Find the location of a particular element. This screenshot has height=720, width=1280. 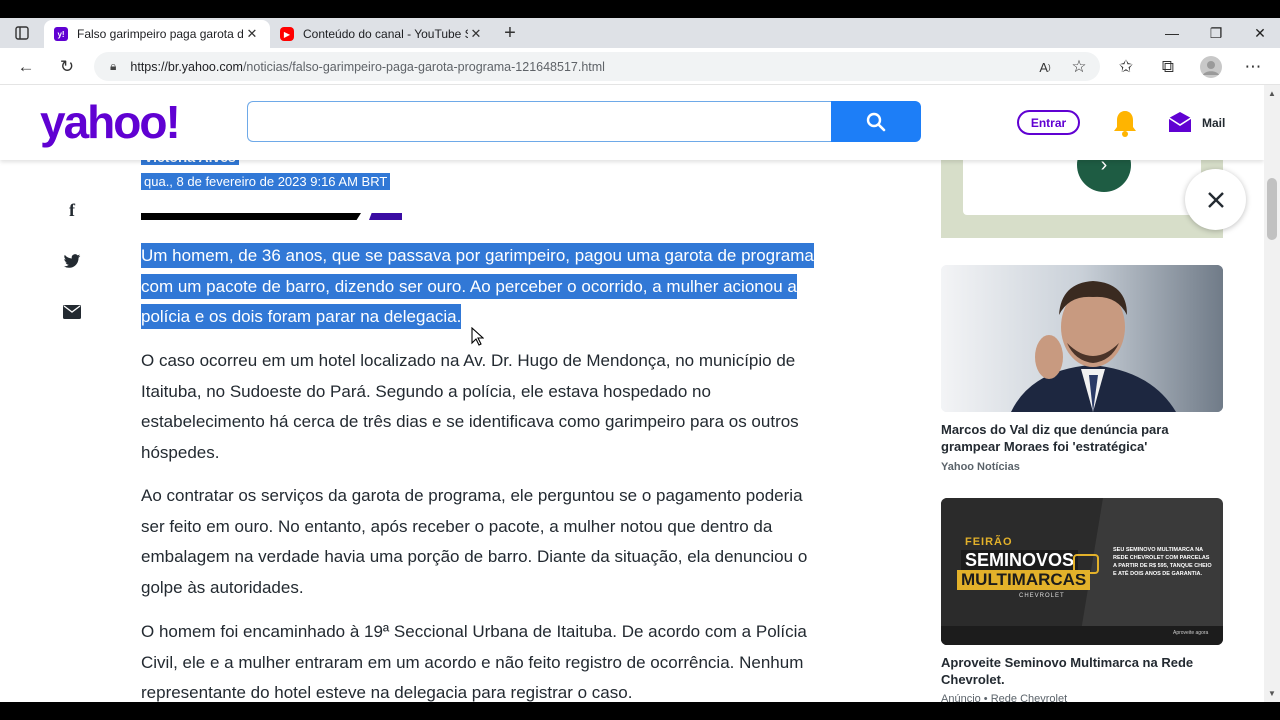

news-card-image is located at coordinates (1082, 338).